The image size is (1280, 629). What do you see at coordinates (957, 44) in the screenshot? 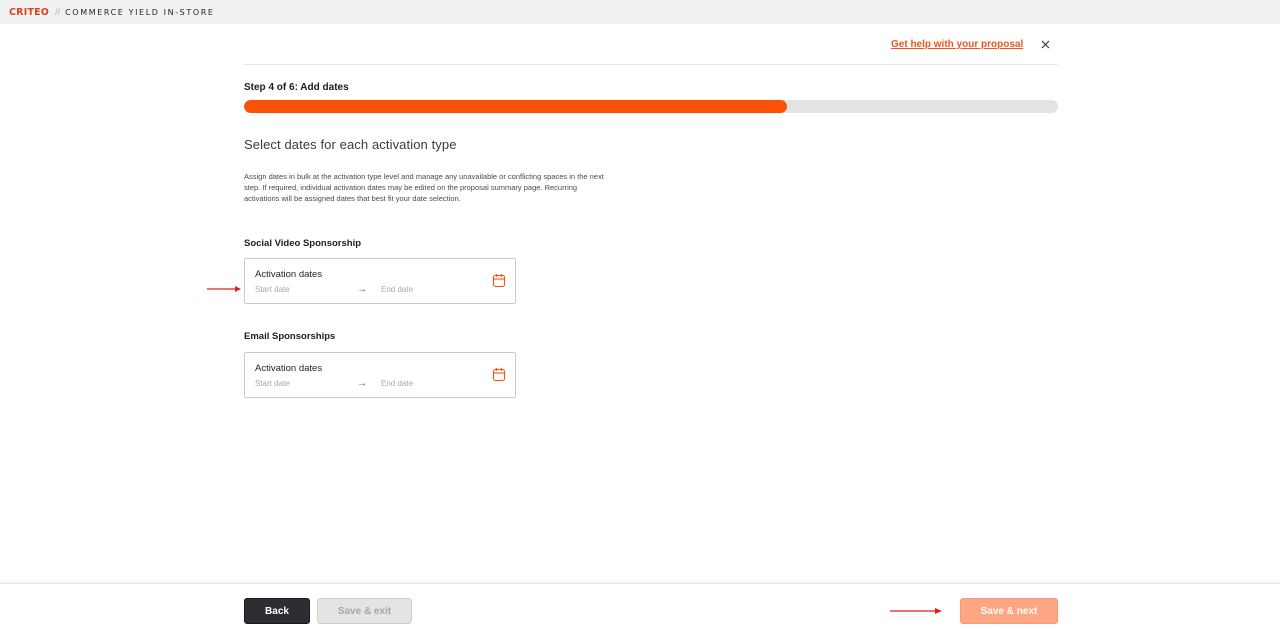
I see `help-link: Get help with your proposal` at bounding box center [957, 44].